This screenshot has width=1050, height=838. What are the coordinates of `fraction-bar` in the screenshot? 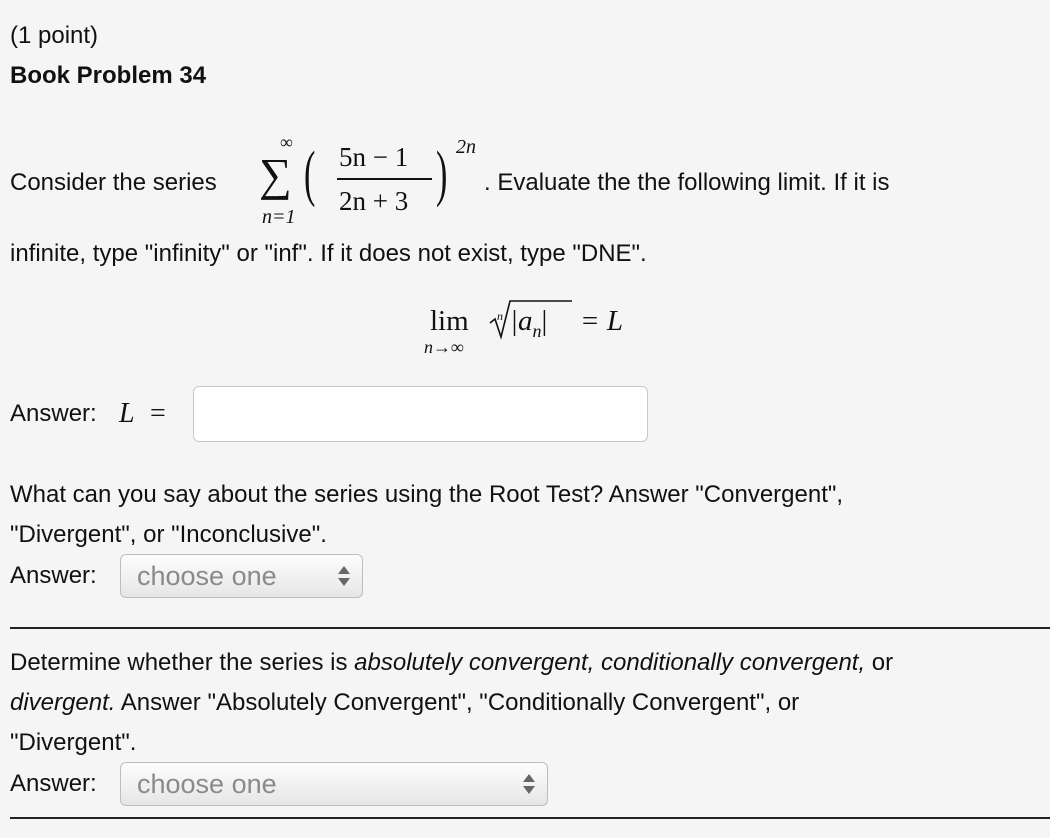 It's located at (384, 179).